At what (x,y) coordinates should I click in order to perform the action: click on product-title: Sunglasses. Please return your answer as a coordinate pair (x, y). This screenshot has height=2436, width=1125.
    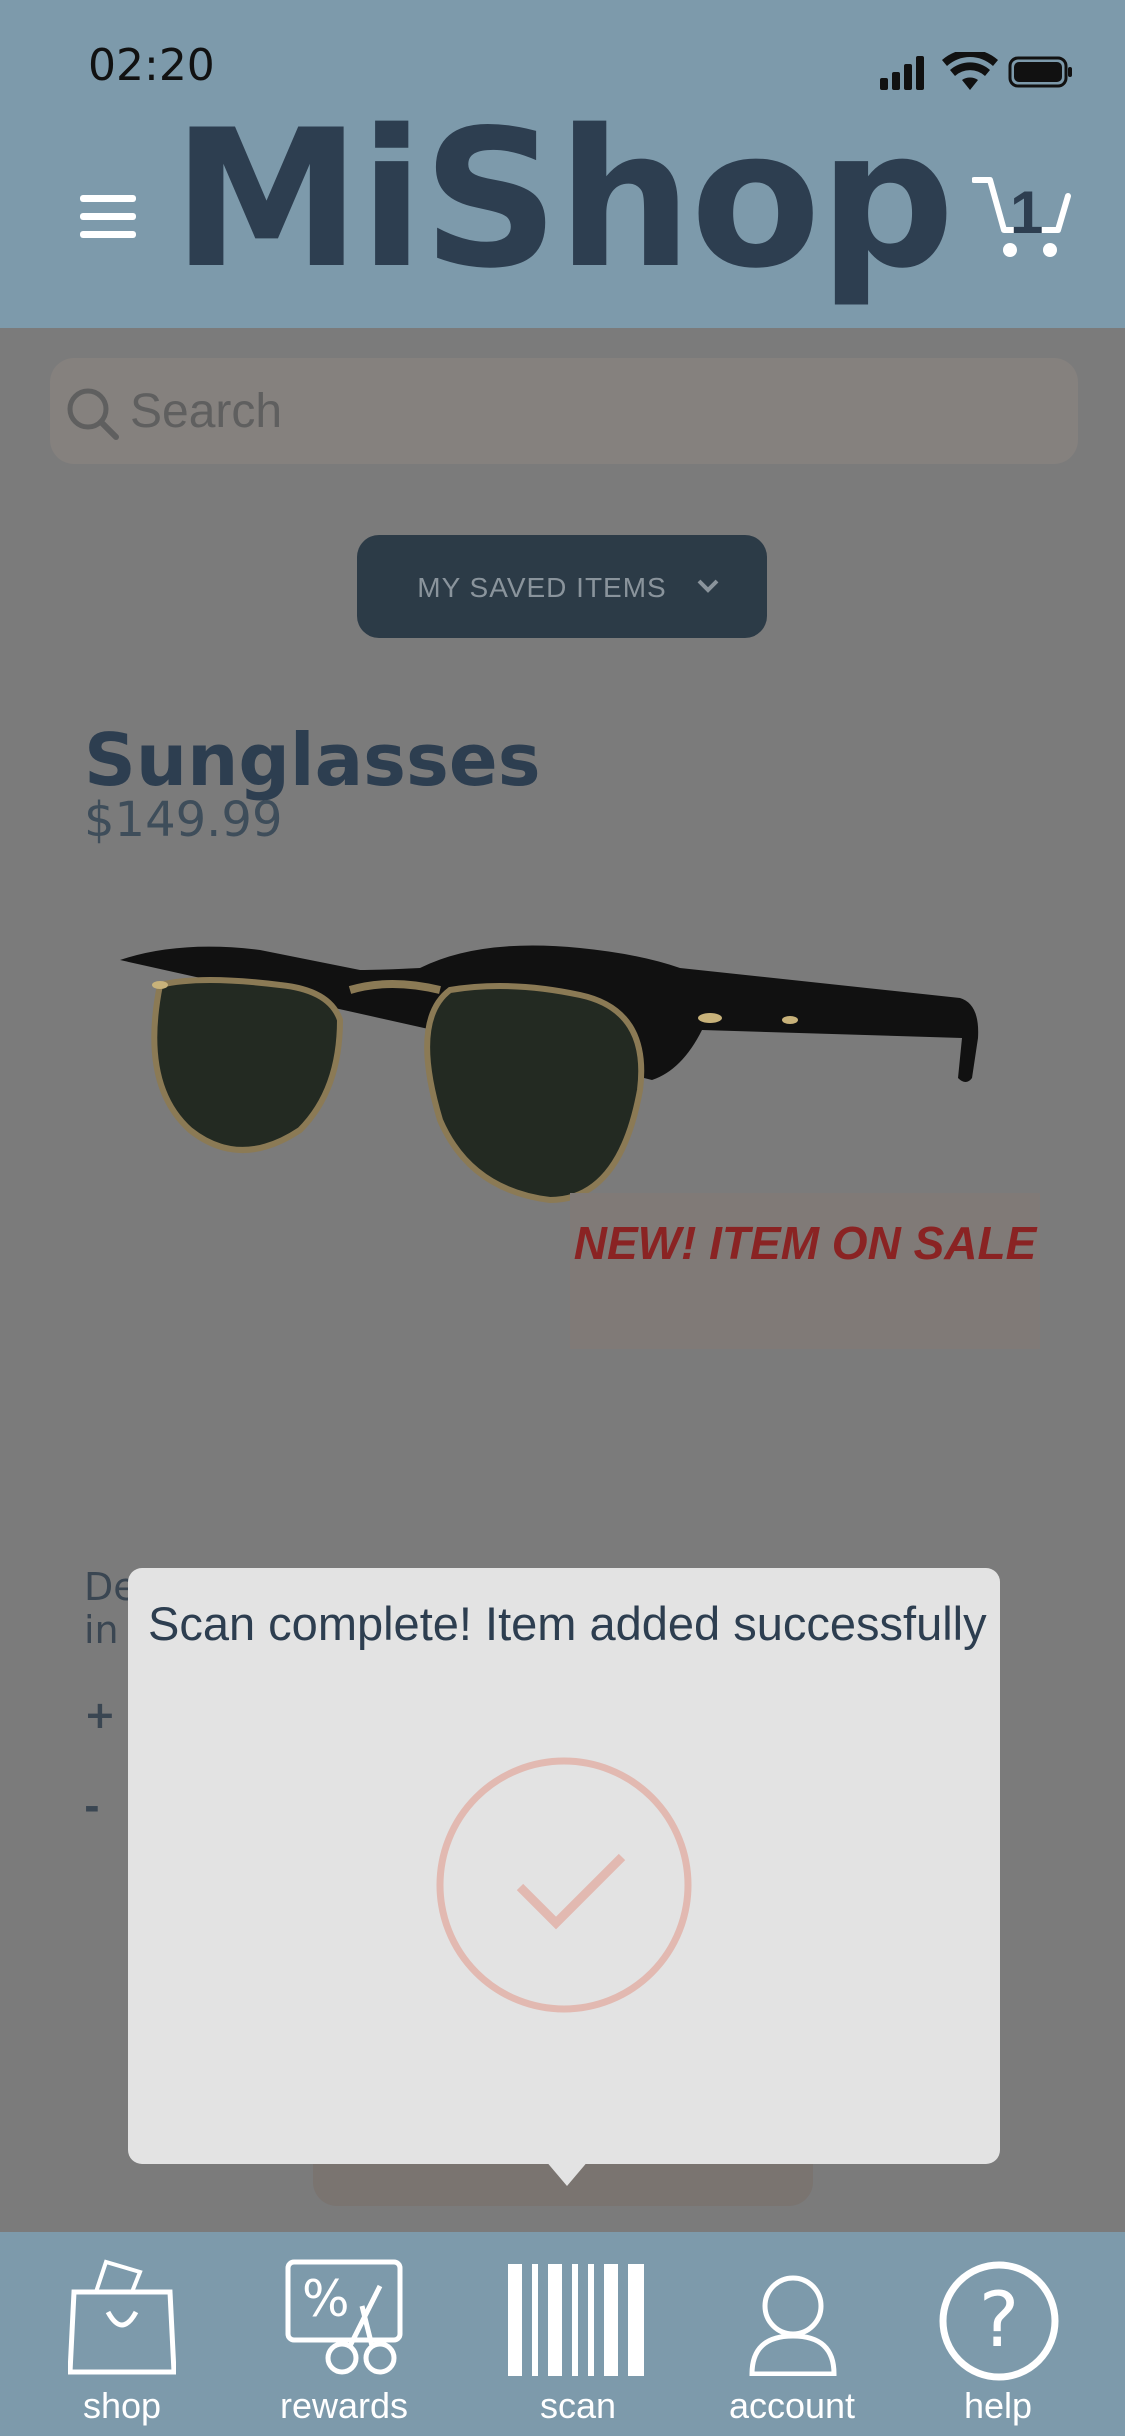
    Looking at the image, I should click on (312, 760).